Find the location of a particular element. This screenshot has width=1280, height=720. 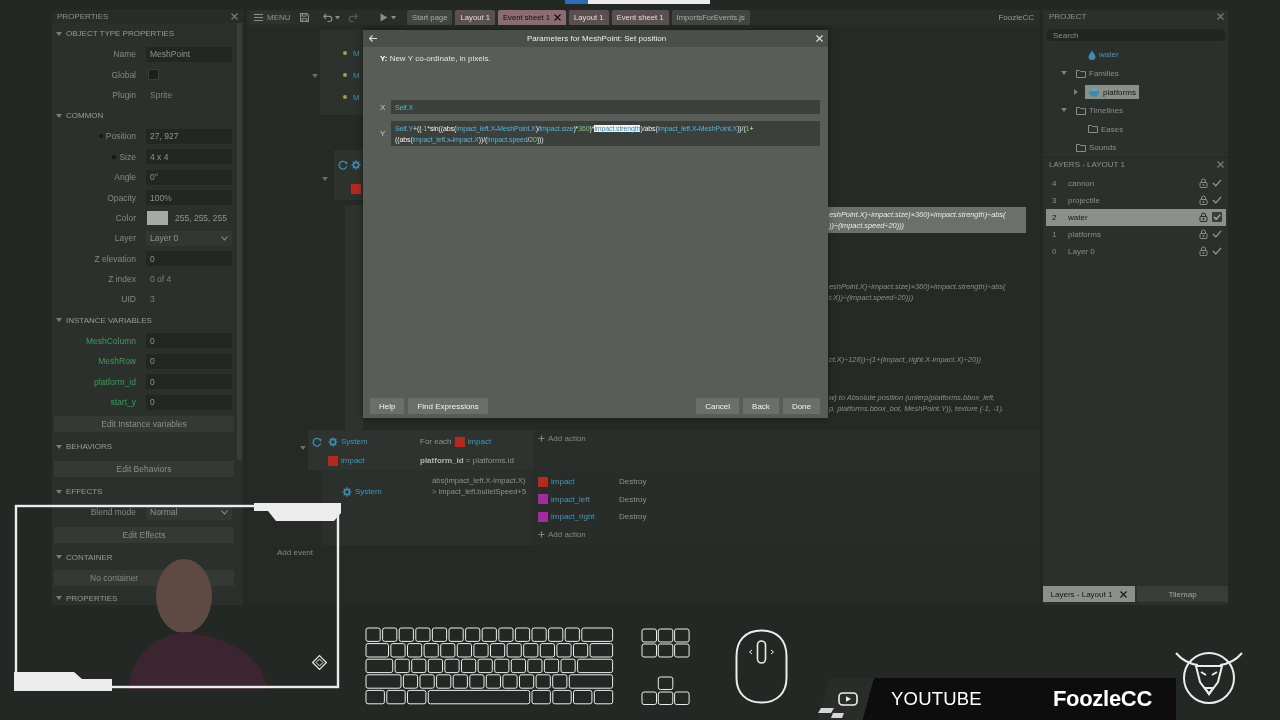

property-label: Z elevation is located at coordinates (115, 258).